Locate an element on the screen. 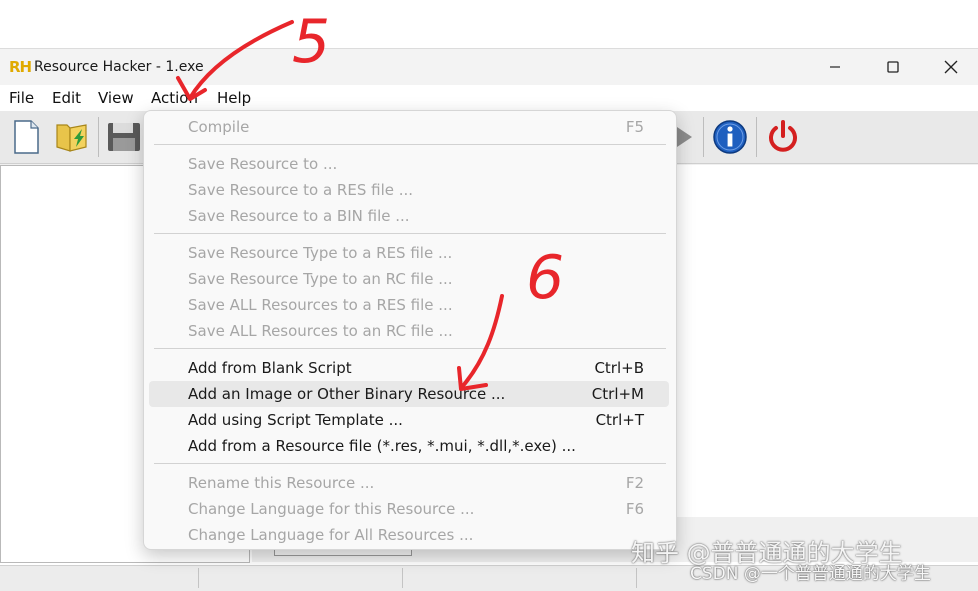 The width and height of the screenshot is (978, 591). close-button is located at coordinates (950, 67).